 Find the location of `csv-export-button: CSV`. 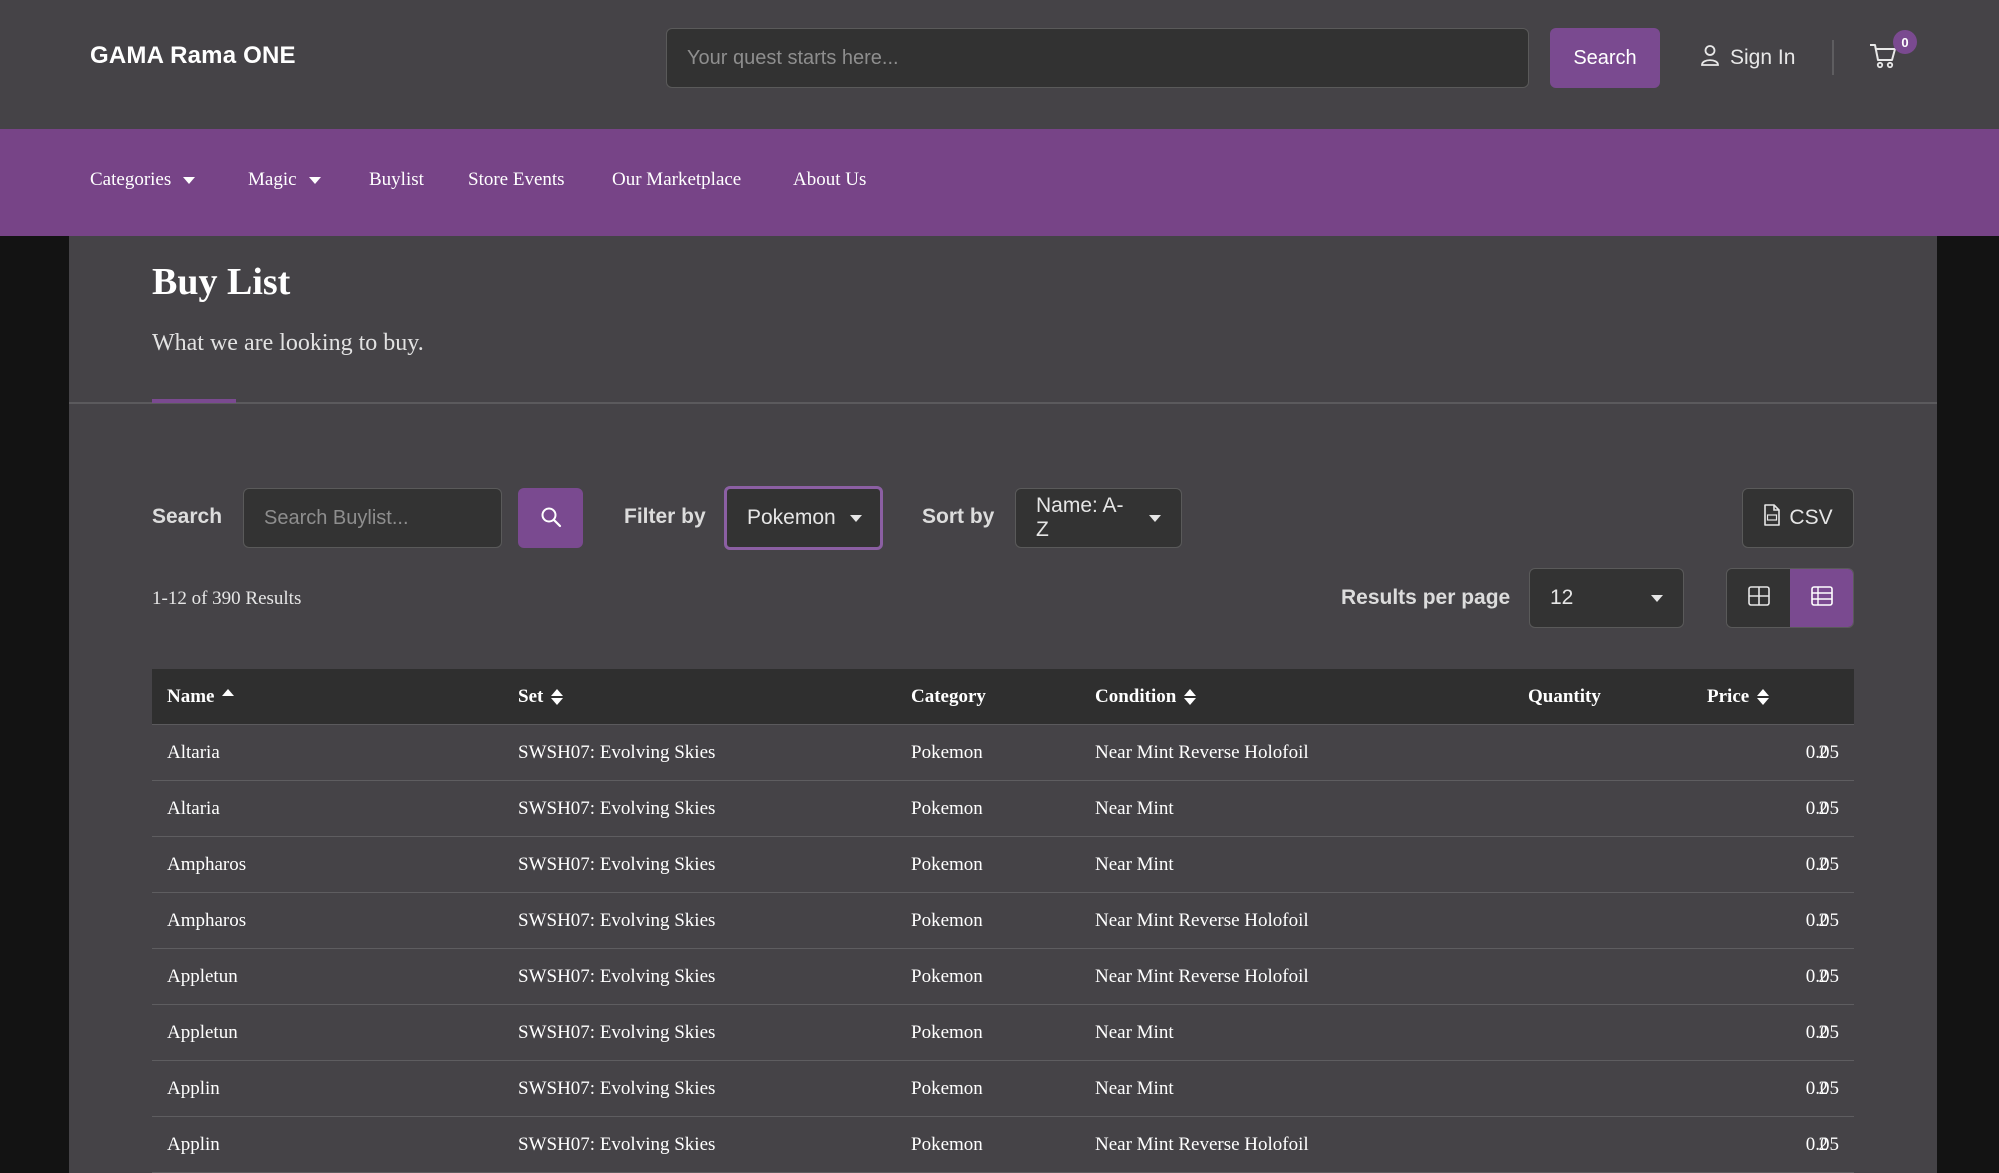

csv-export-button: CSV is located at coordinates (1798, 518).